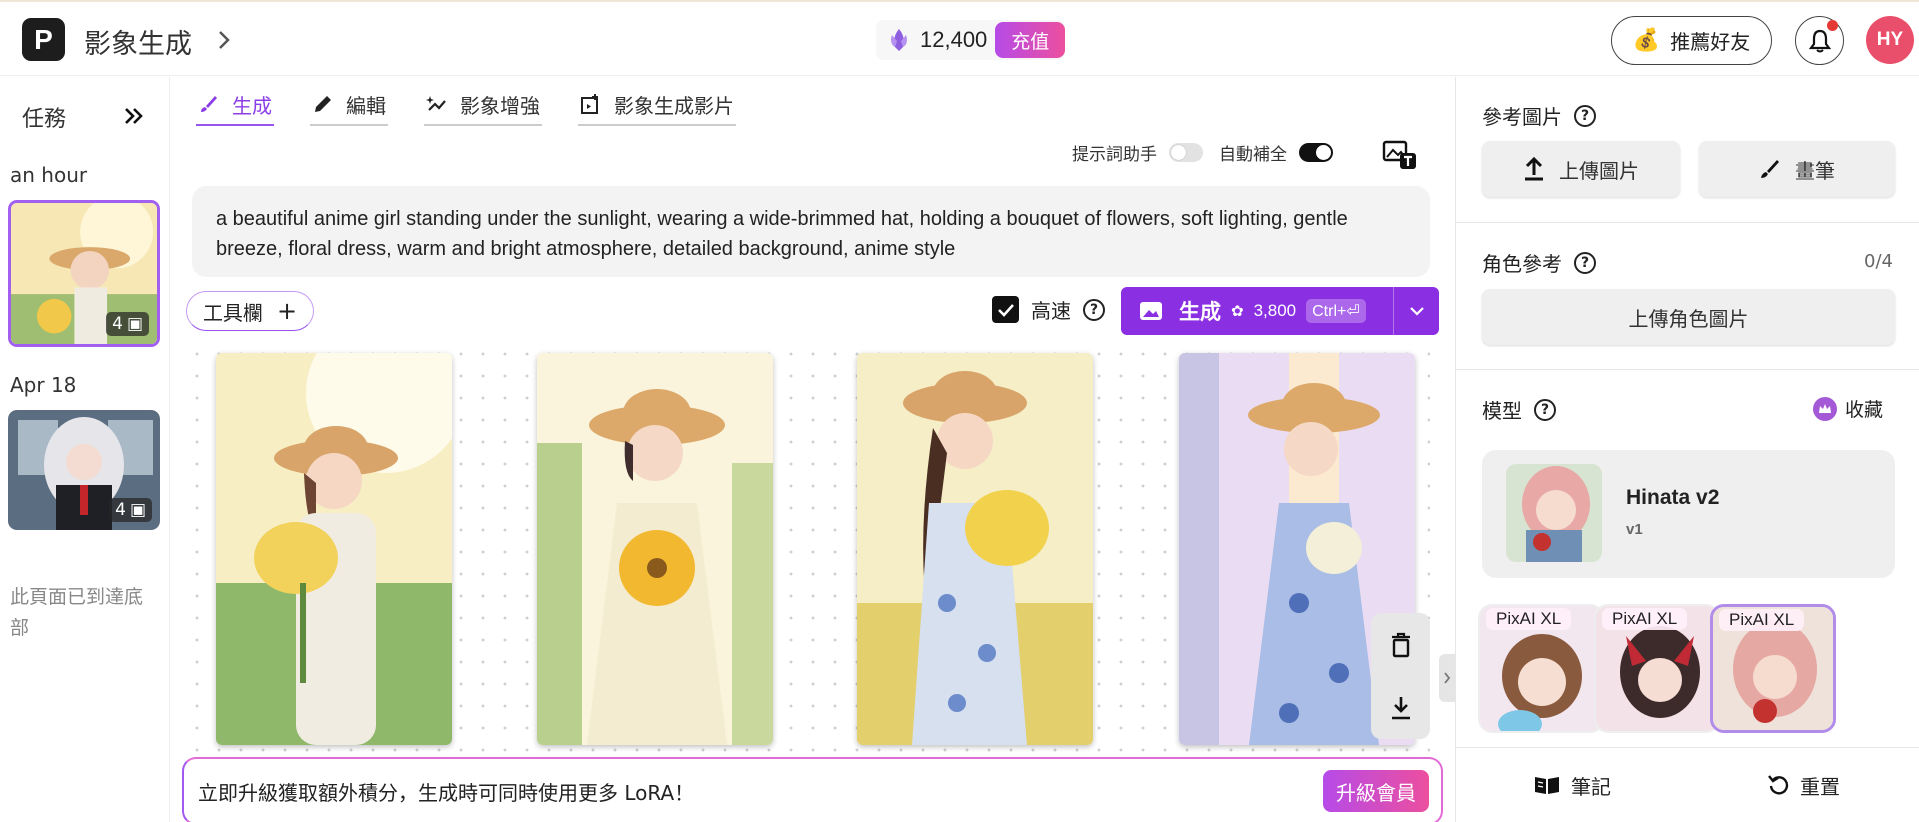  What do you see at coordinates (1030, 40) in the screenshot?
I see `recharge-button: 充值` at bounding box center [1030, 40].